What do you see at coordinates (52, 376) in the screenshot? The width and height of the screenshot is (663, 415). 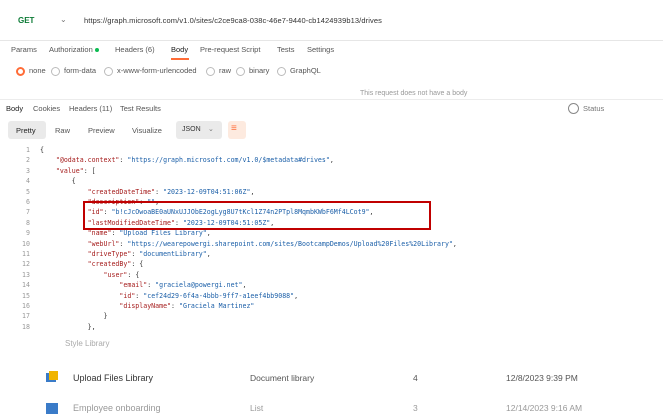 I see `document-library-icon` at bounding box center [52, 376].